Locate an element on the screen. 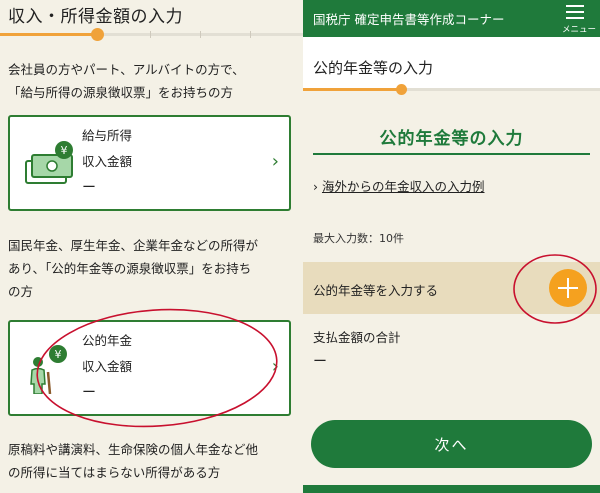 The height and width of the screenshot is (493, 600). section-divider is located at coordinates (451, 154).